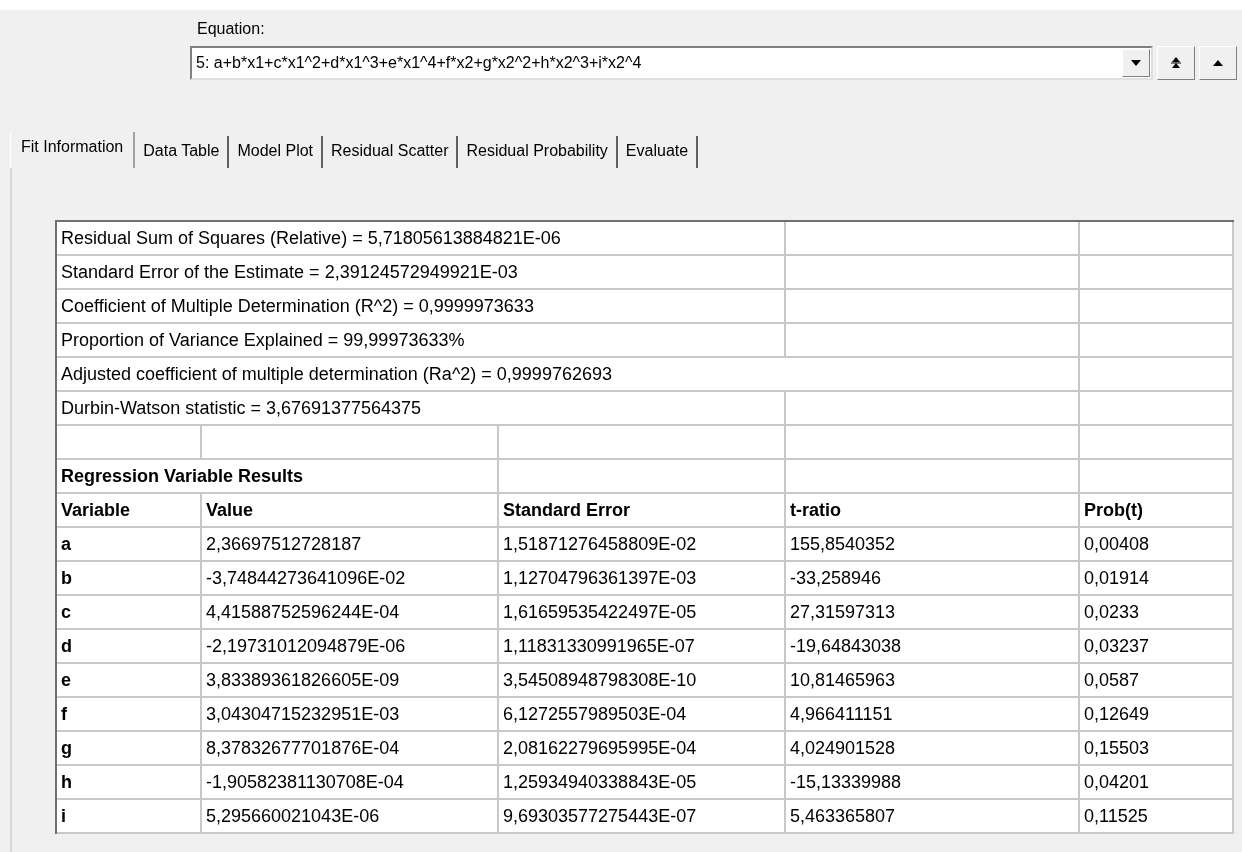  I want to click on variable-name: g, so click(129, 749).